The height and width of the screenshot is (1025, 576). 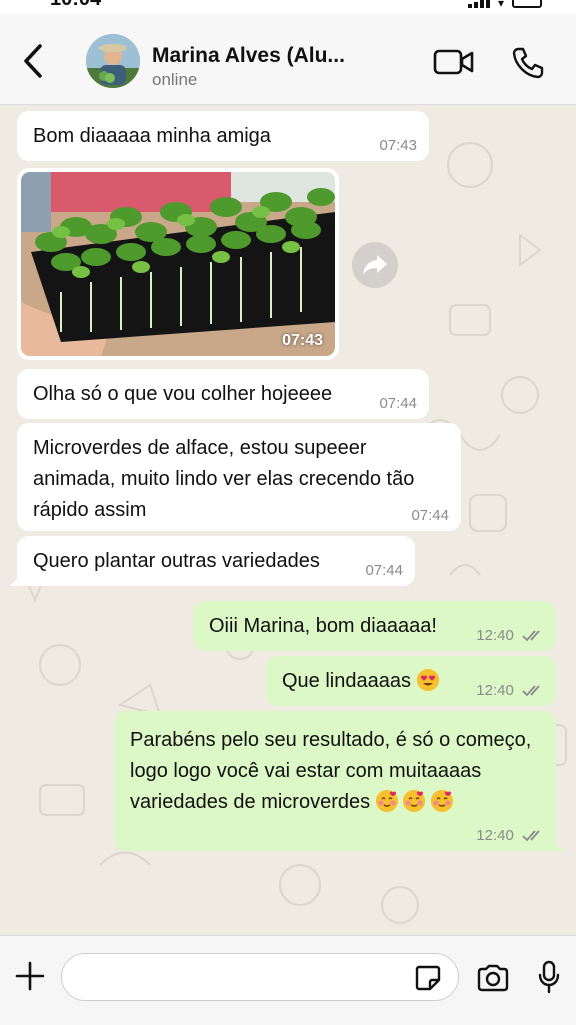 What do you see at coordinates (346, 681) in the screenshot?
I see `message-text-content: Que lindaaaas` at bounding box center [346, 681].